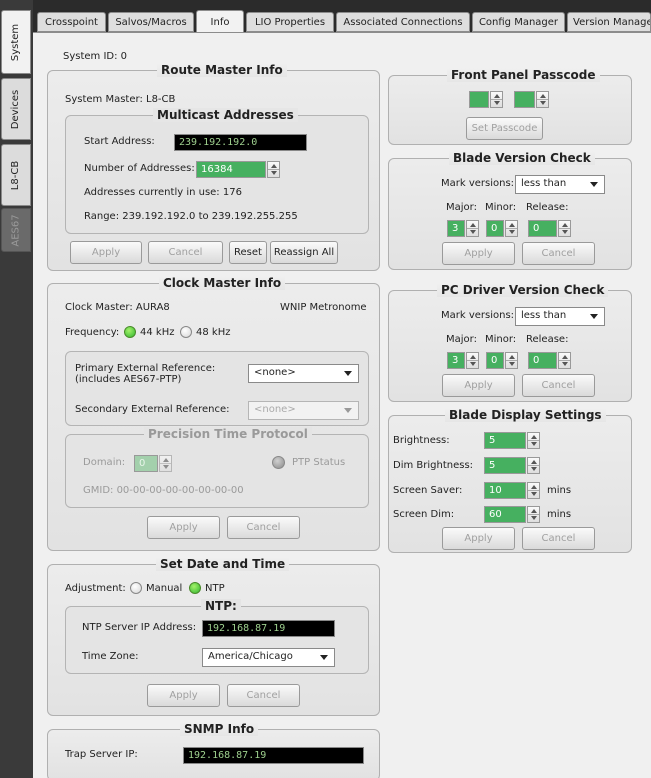 Image resolution: width=651 pixels, height=778 pixels. What do you see at coordinates (564, 228) in the screenshot?
I see `blade-release-spinner` at bounding box center [564, 228].